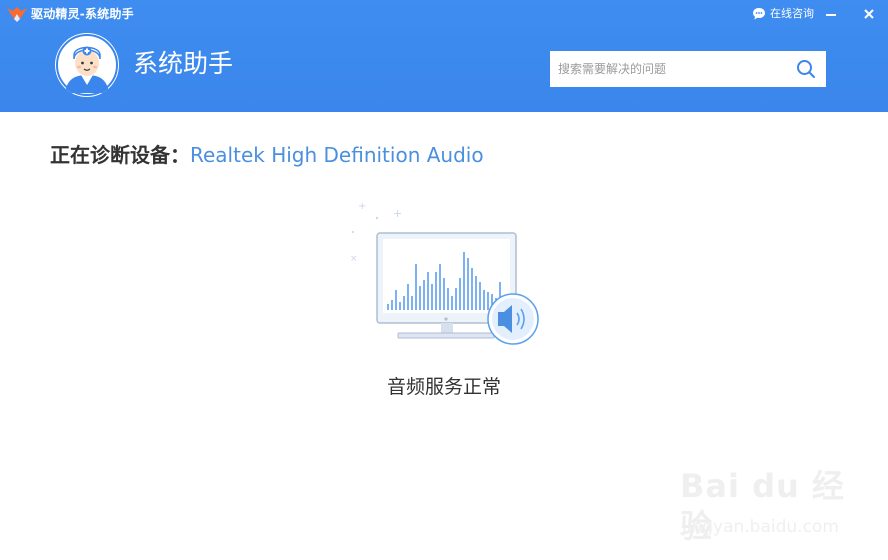 This screenshot has width=888, height=560. I want to click on online-consult-button: 在线咨询, so click(783, 14).